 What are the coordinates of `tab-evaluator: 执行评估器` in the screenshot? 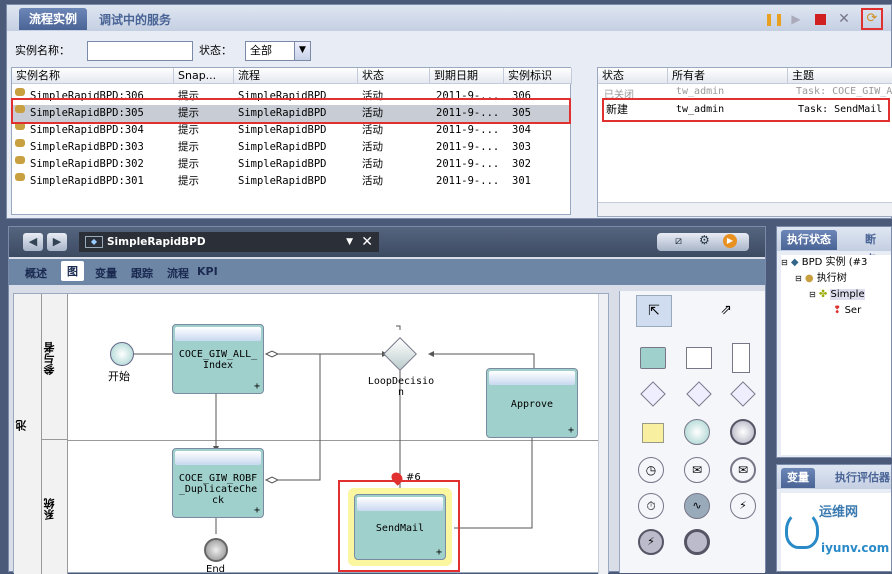 It's located at (860, 478).